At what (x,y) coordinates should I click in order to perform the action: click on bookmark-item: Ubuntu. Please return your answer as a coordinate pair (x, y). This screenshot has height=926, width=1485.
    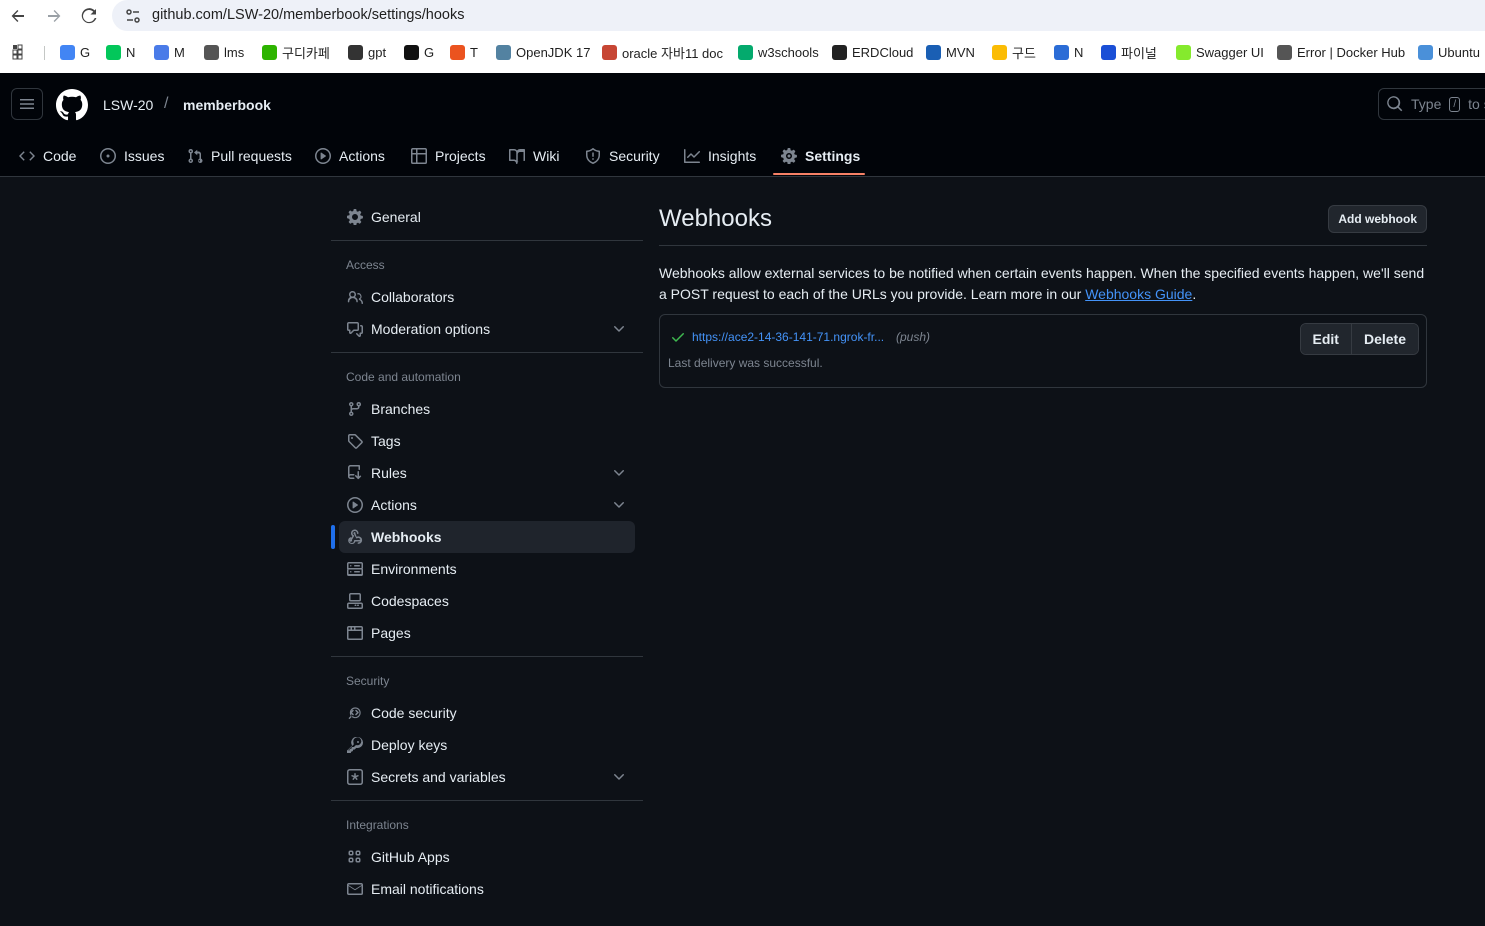
    Looking at the image, I should click on (1449, 52).